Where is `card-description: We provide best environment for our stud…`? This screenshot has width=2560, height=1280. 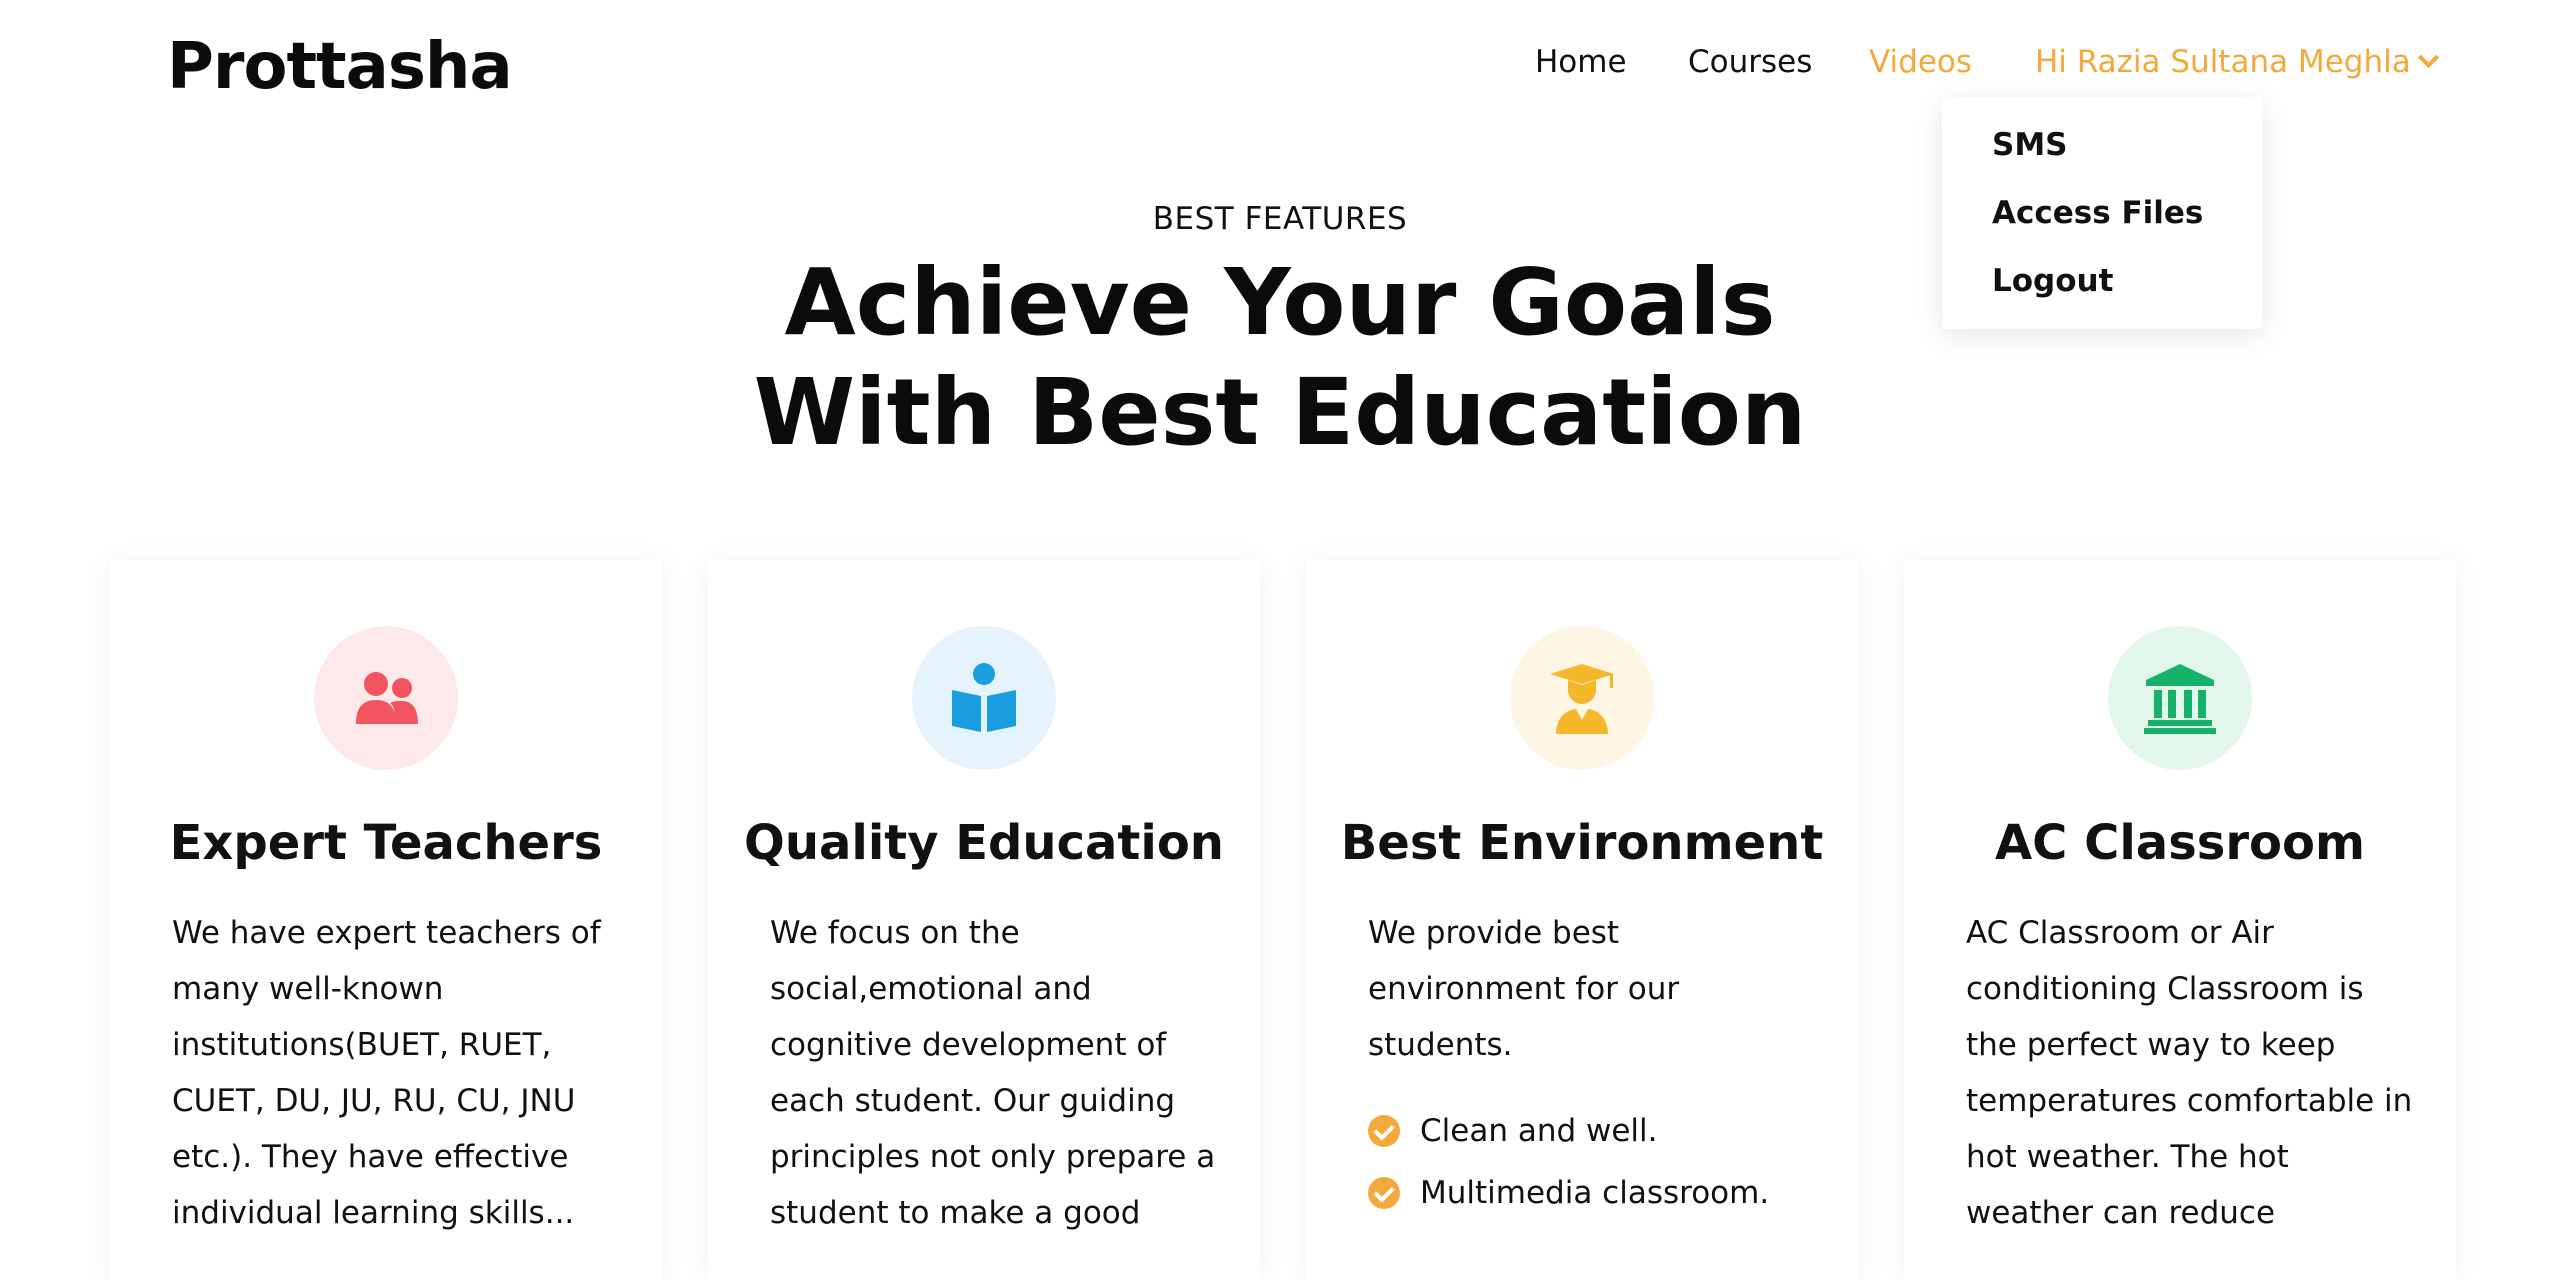 card-description: We provide best environment for our stud… is located at coordinates (1524, 989).